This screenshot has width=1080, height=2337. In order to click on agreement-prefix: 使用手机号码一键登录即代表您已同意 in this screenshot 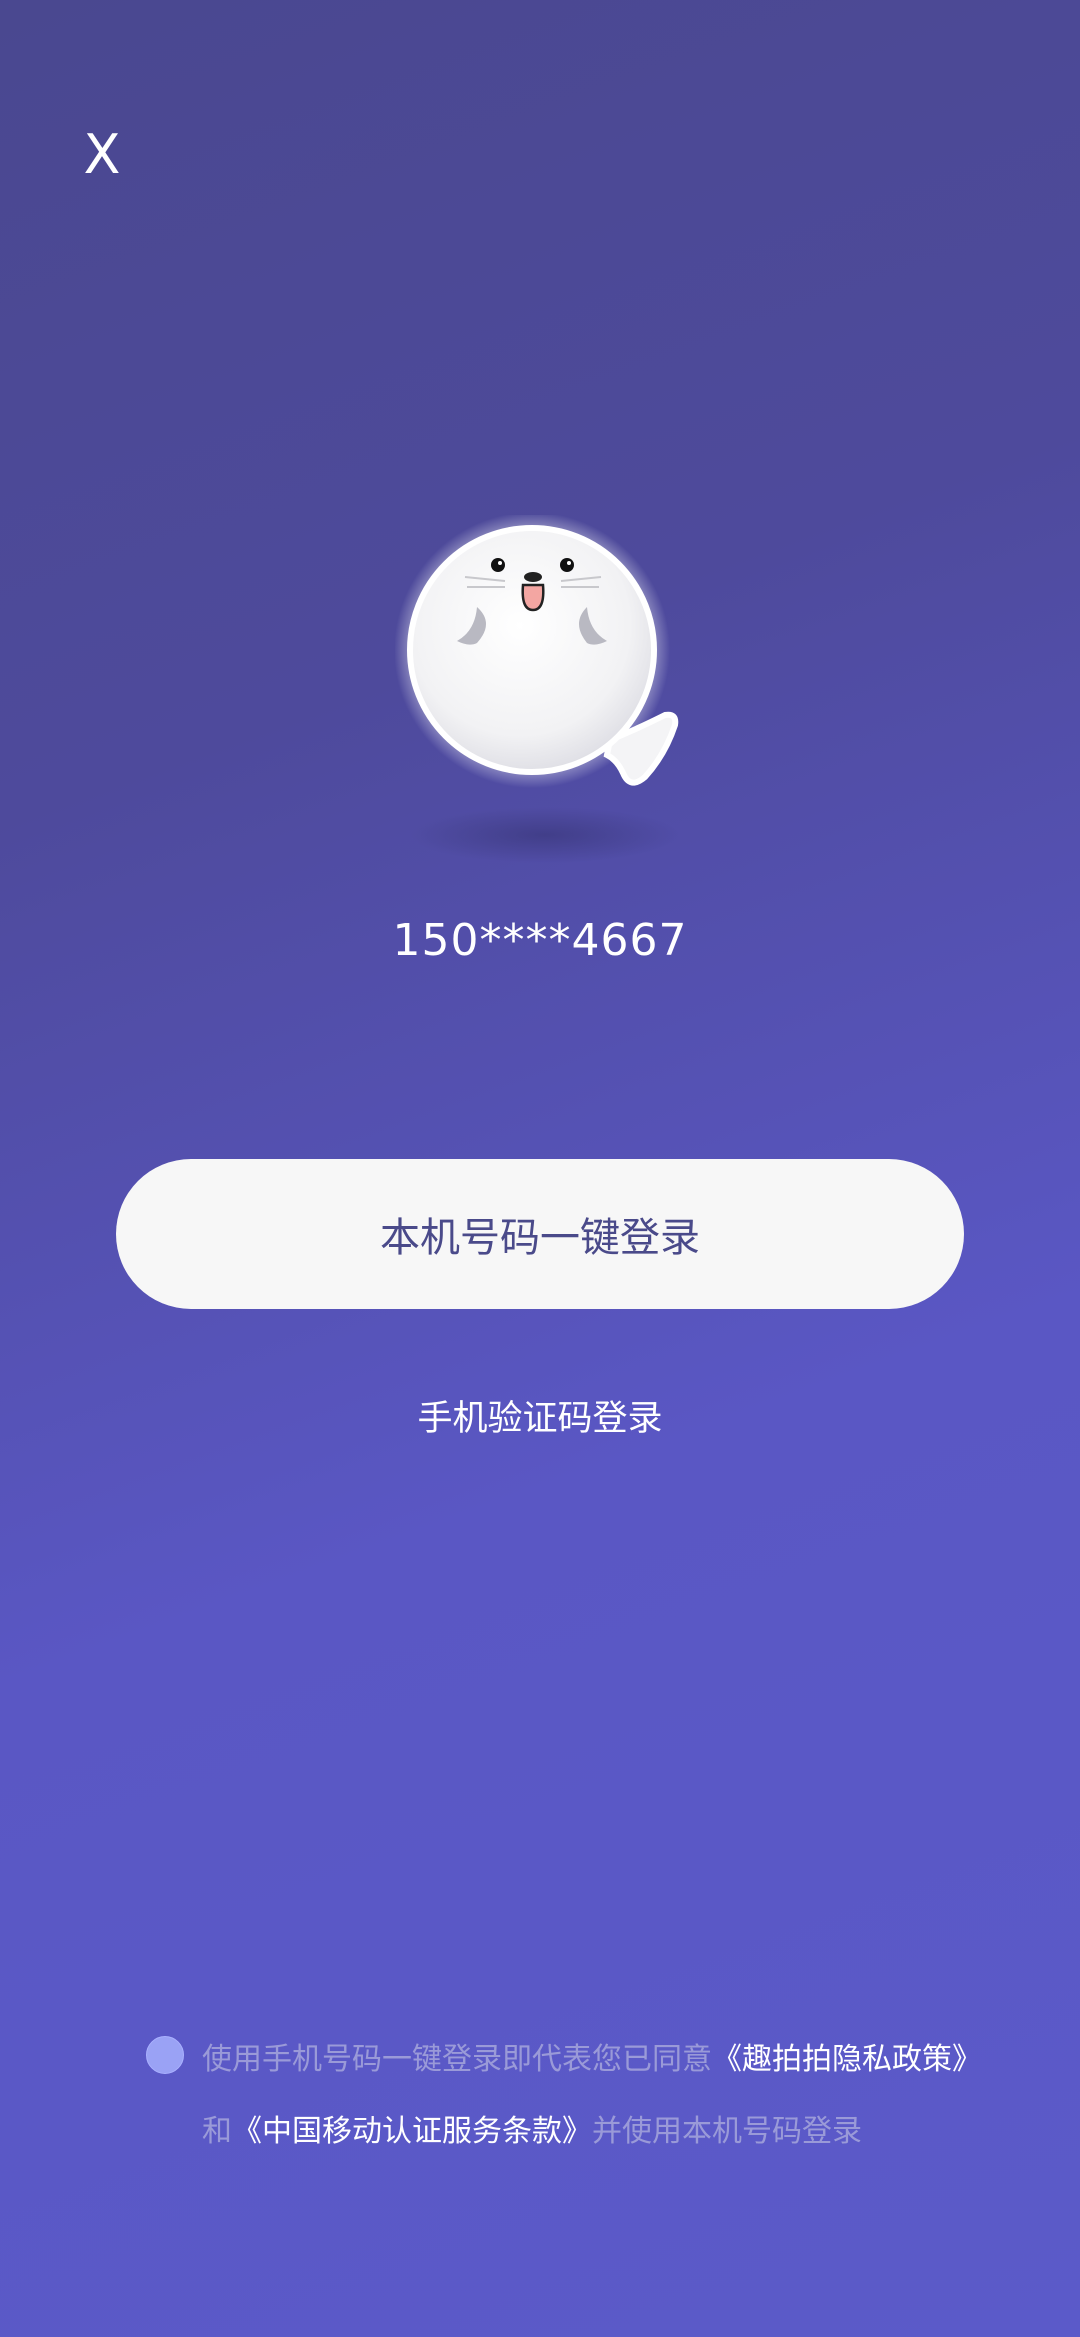, I will do `click(457, 2059)`.